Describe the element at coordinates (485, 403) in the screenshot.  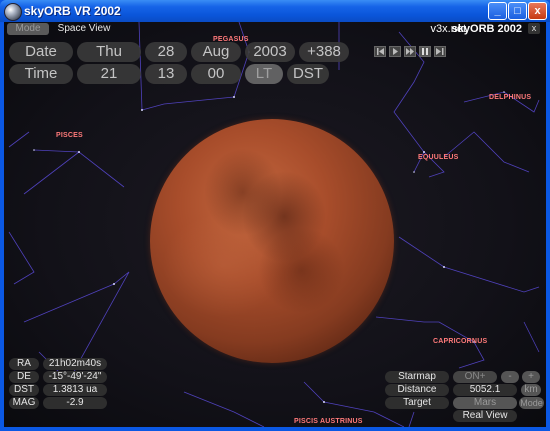
I see `target-select: Mars` at that location.